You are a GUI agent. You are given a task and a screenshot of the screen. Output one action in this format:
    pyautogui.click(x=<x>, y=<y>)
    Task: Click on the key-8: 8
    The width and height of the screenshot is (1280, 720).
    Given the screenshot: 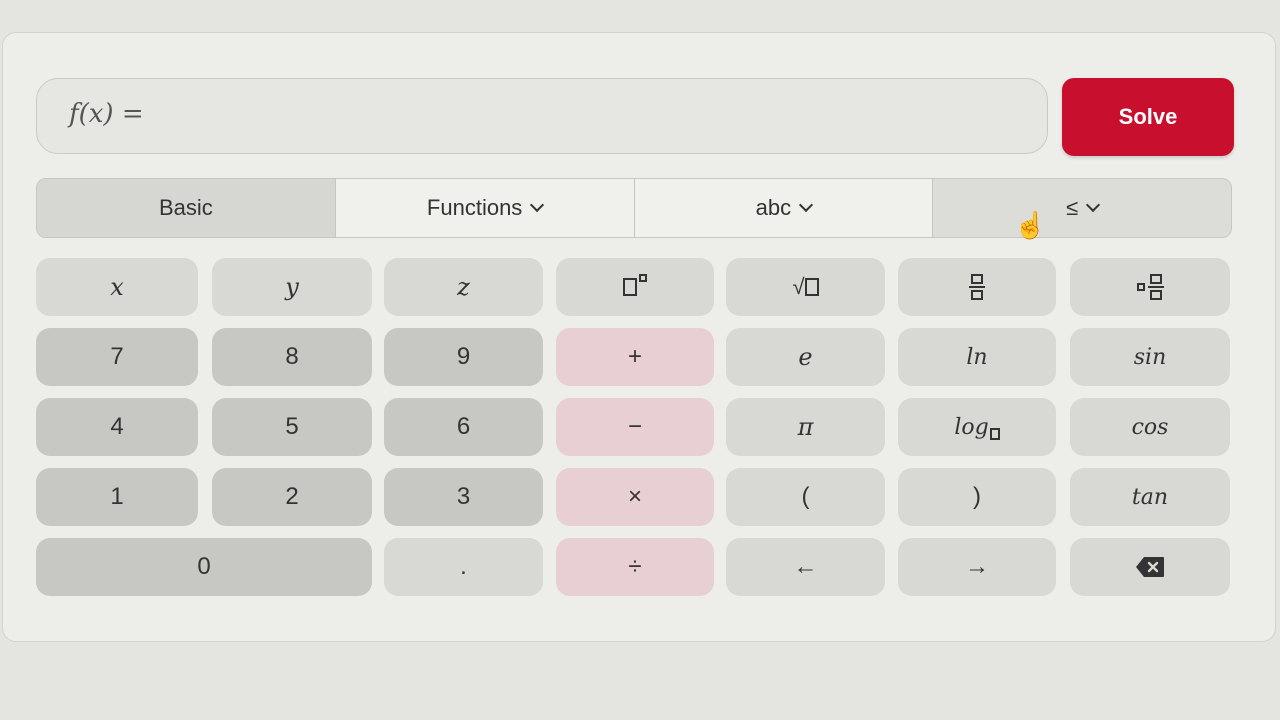 What is the action you would take?
    pyautogui.click(x=292, y=357)
    